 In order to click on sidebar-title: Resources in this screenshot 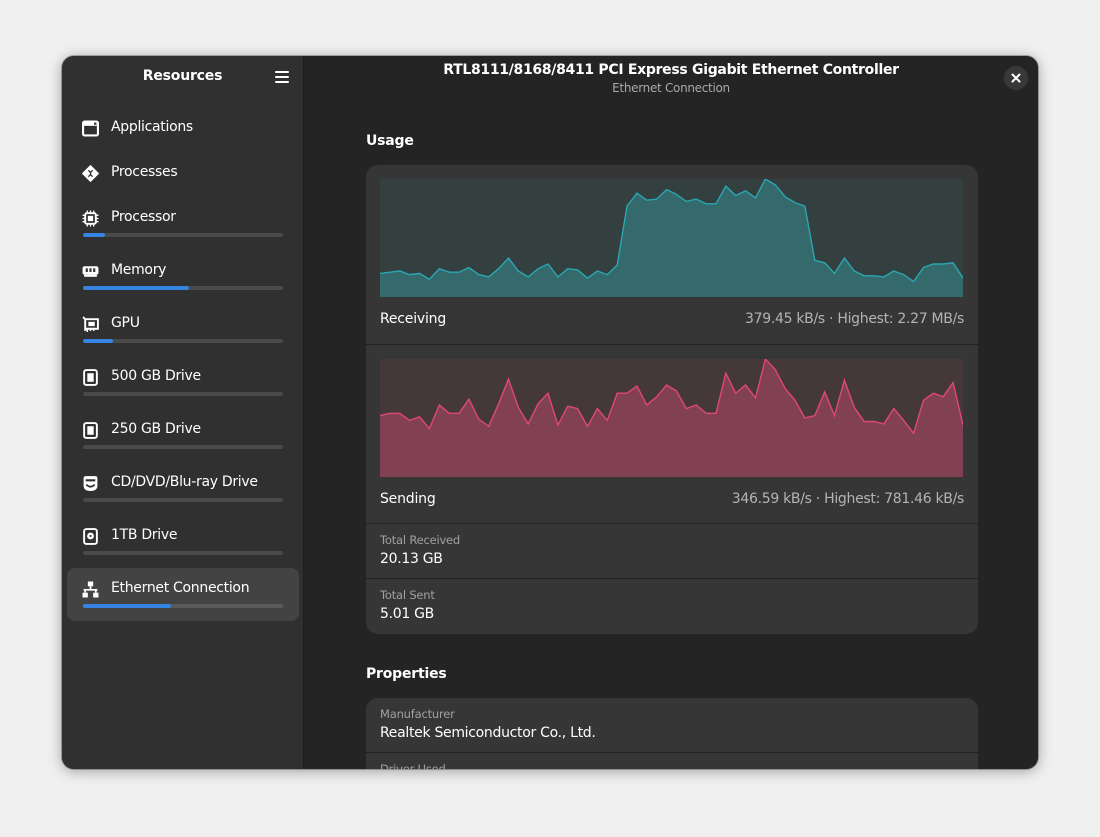, I will do `click(182, 76)`.